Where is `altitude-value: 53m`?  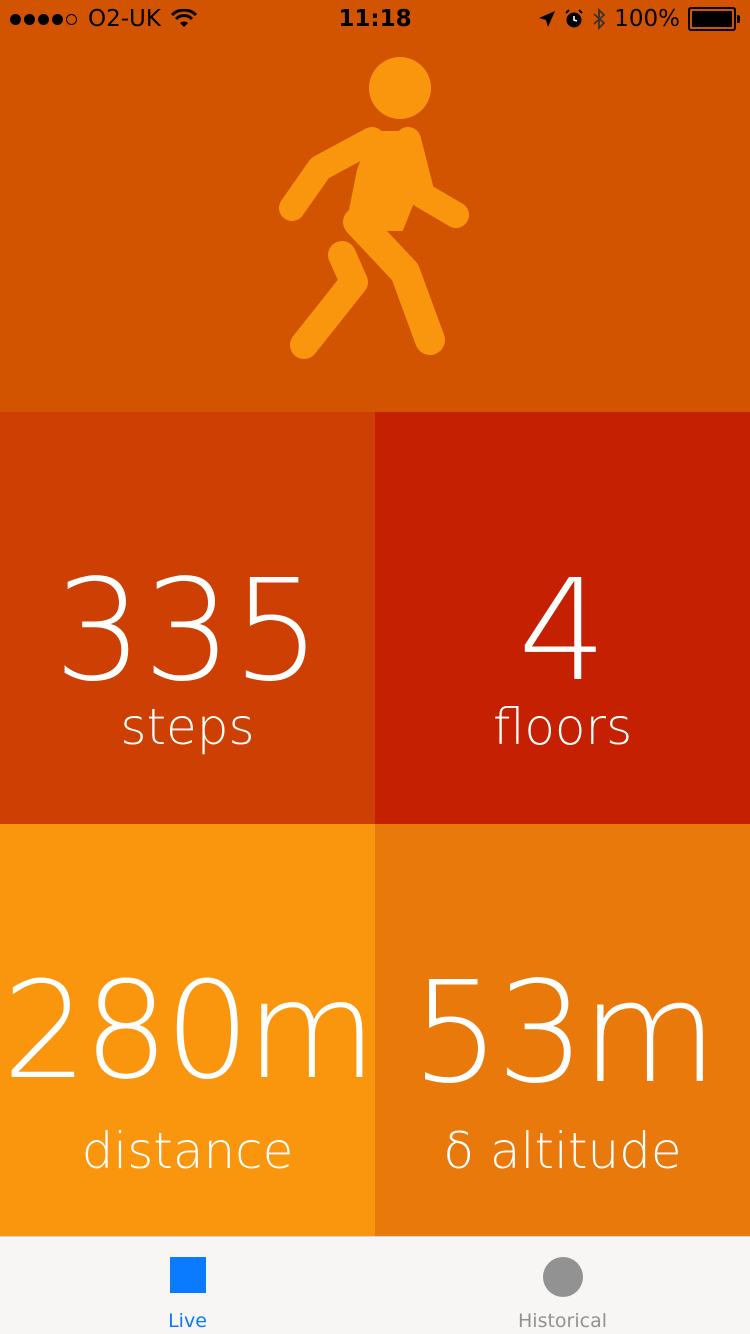 altitude-value: 53m is located at coordinates (564, 1033).